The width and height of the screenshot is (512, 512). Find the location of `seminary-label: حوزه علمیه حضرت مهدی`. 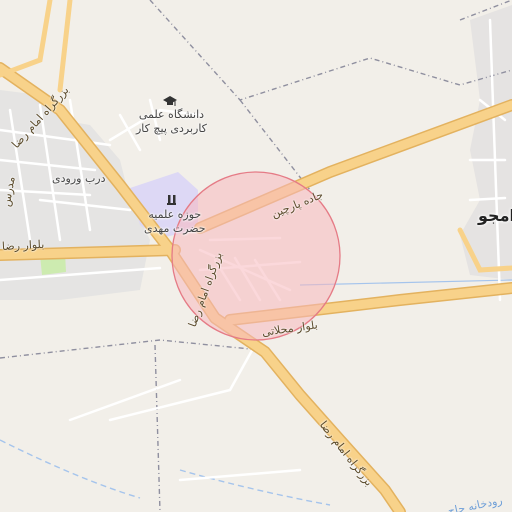

seminary-label: حوزه علمیه حضرت مهدی is located at coordinates (175, 222).